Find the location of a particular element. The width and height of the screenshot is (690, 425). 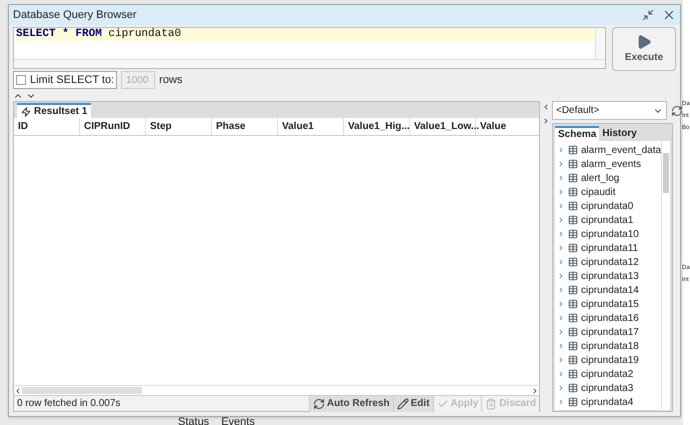

table-tree-item: ciprundata15 is located at coordinates (608, 304).